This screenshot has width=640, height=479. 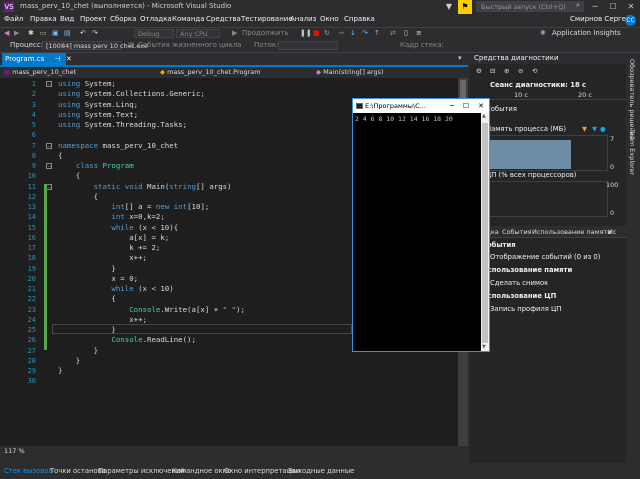 What do you see at coordinates (519, 283) in the screenshot?
I see `take-snapshot-button: Сделать снимок` at bounding box center [519, 283].